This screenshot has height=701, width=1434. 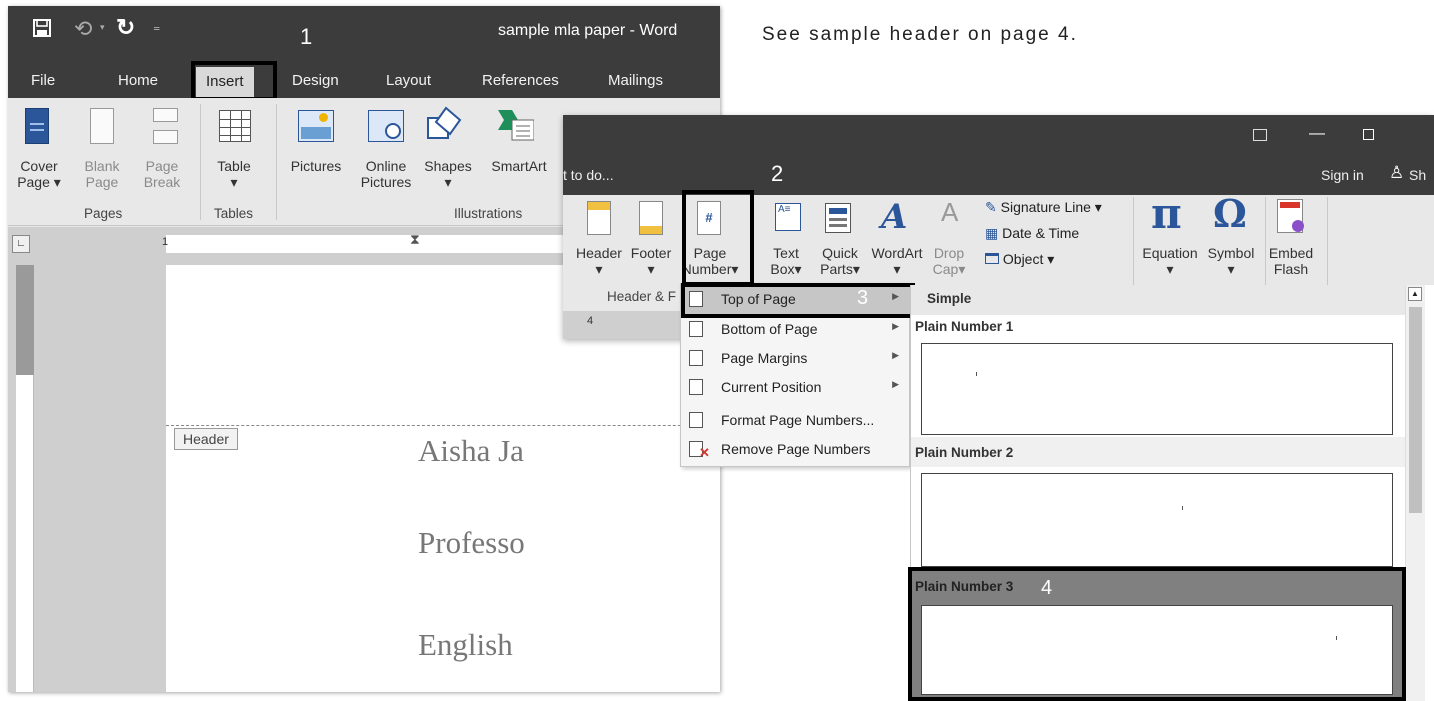 What do you see at coordinates (488, 213) in the screenshot?
I see `group-label-illustrations: Illustrations` at bounding box center [488, 213].